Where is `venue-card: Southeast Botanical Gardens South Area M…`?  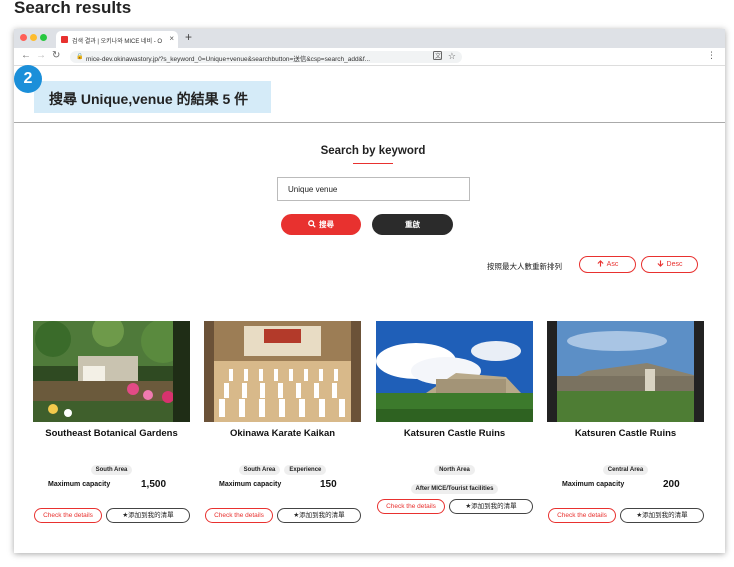 venue-card: Southeast Botanical Gardens South Area M… is located at coordinates (111, 426).